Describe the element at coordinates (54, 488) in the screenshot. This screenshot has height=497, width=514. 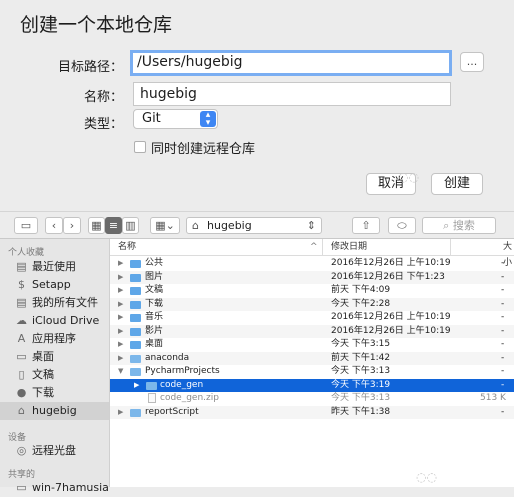
I see `sidebar-item-shared-computer: ▭ win-7hamusia` at that location.